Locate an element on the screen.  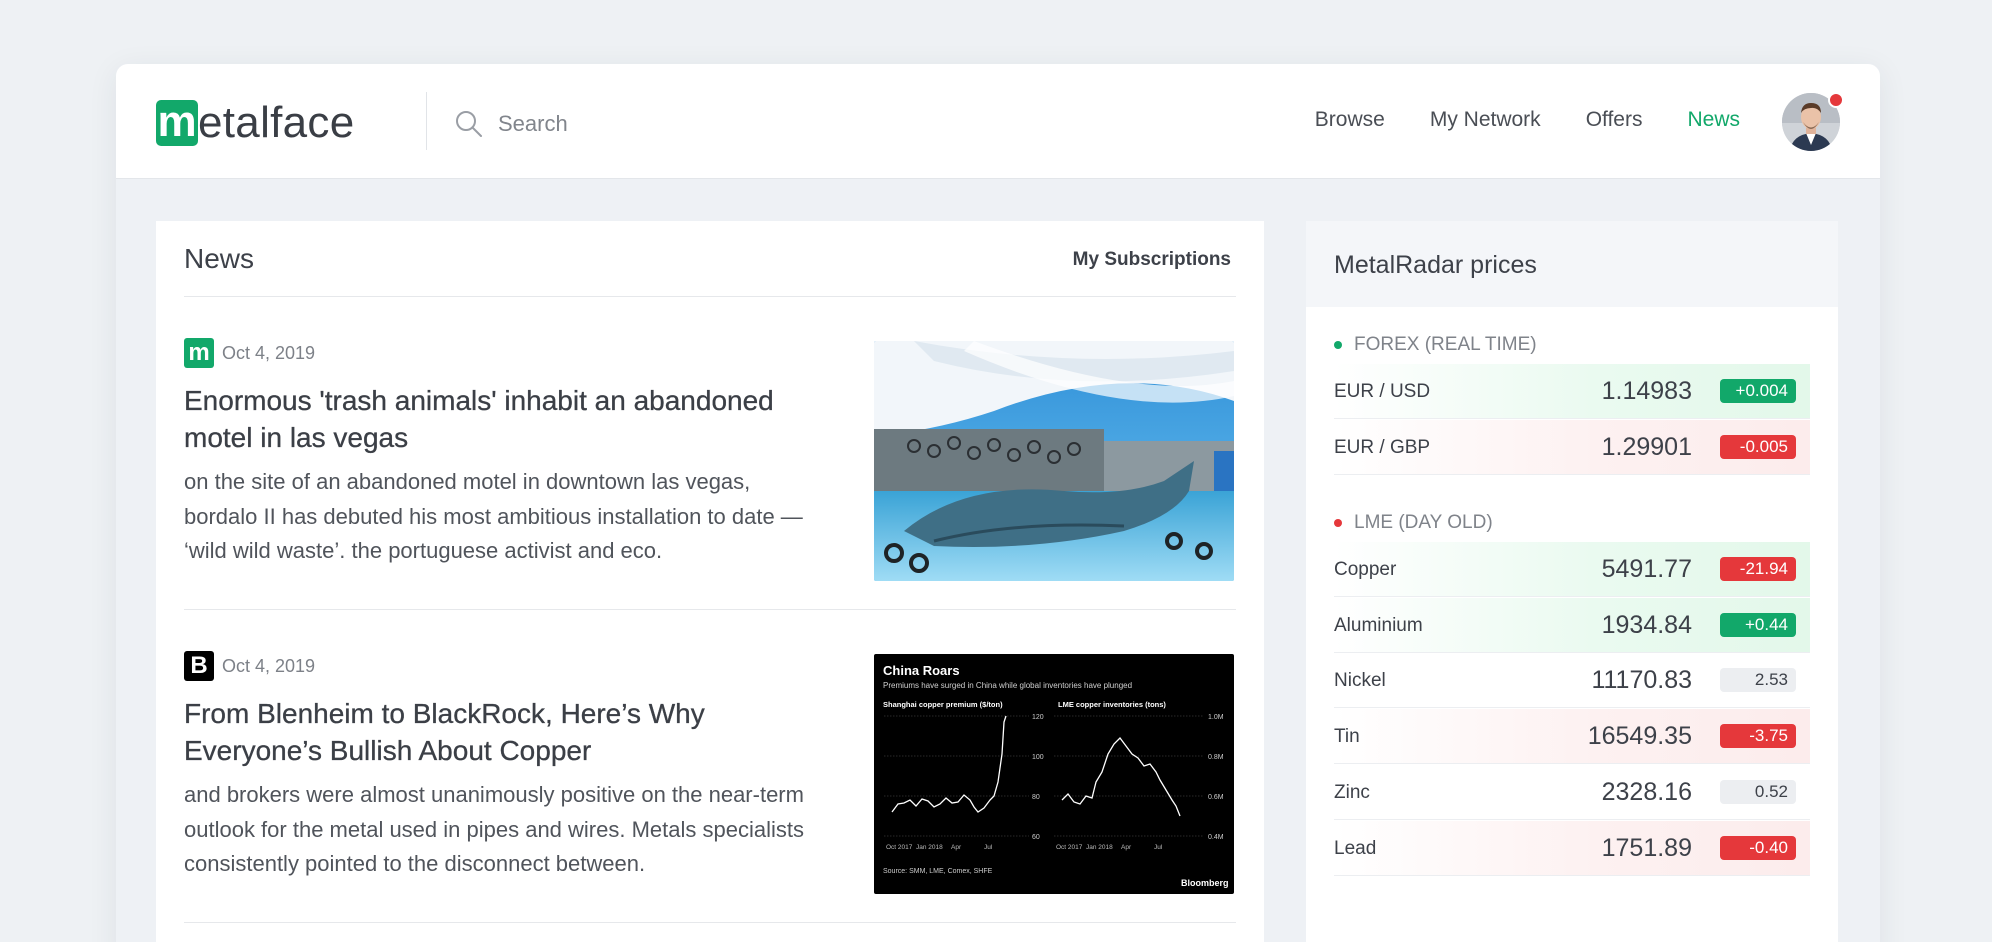
metal-name: Lead is located at coordinates (1355, 848).